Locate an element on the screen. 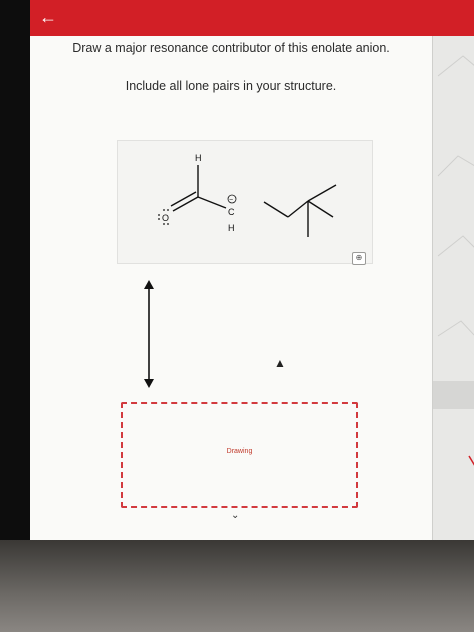 The image size is (474, 632). molecule-panel: O H − C H is located at coordinates (245, 202).